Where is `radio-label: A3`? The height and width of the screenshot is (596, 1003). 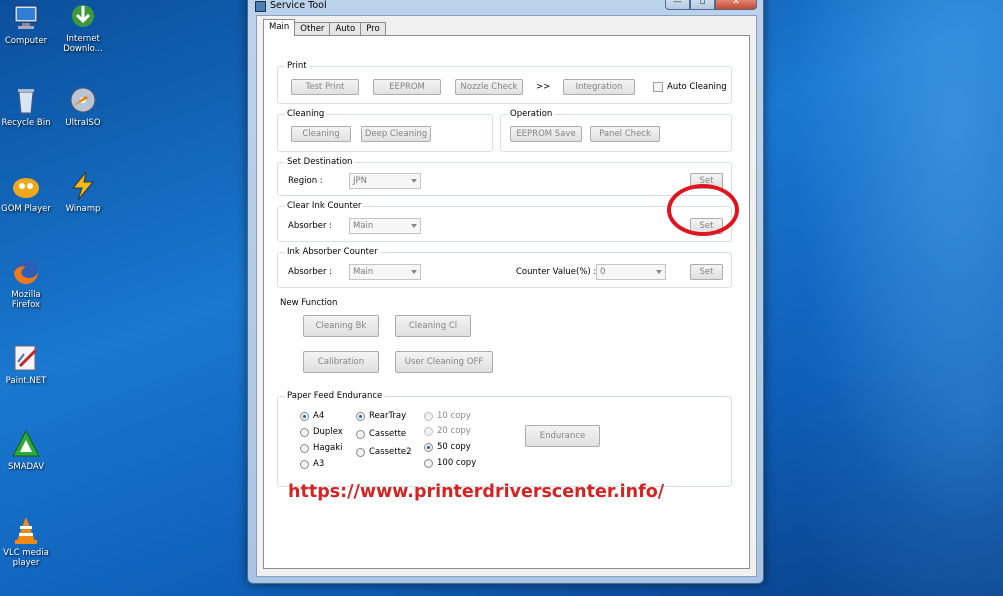 radio-label: A3 is located at coordinates (319, 464).